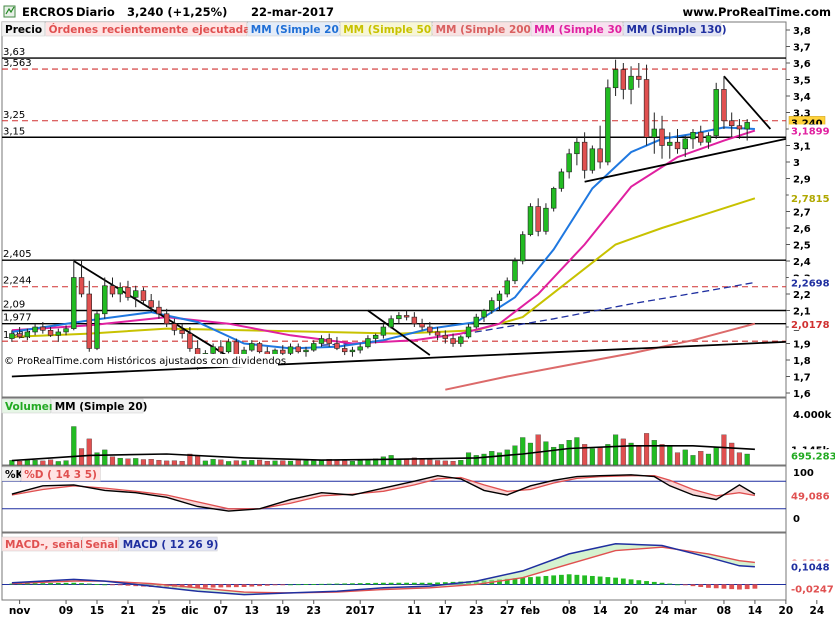  Describe the element at coordinates (580, 30) in the screenshot. I see `price-legend-5: MM (Simple 30)` at that location.